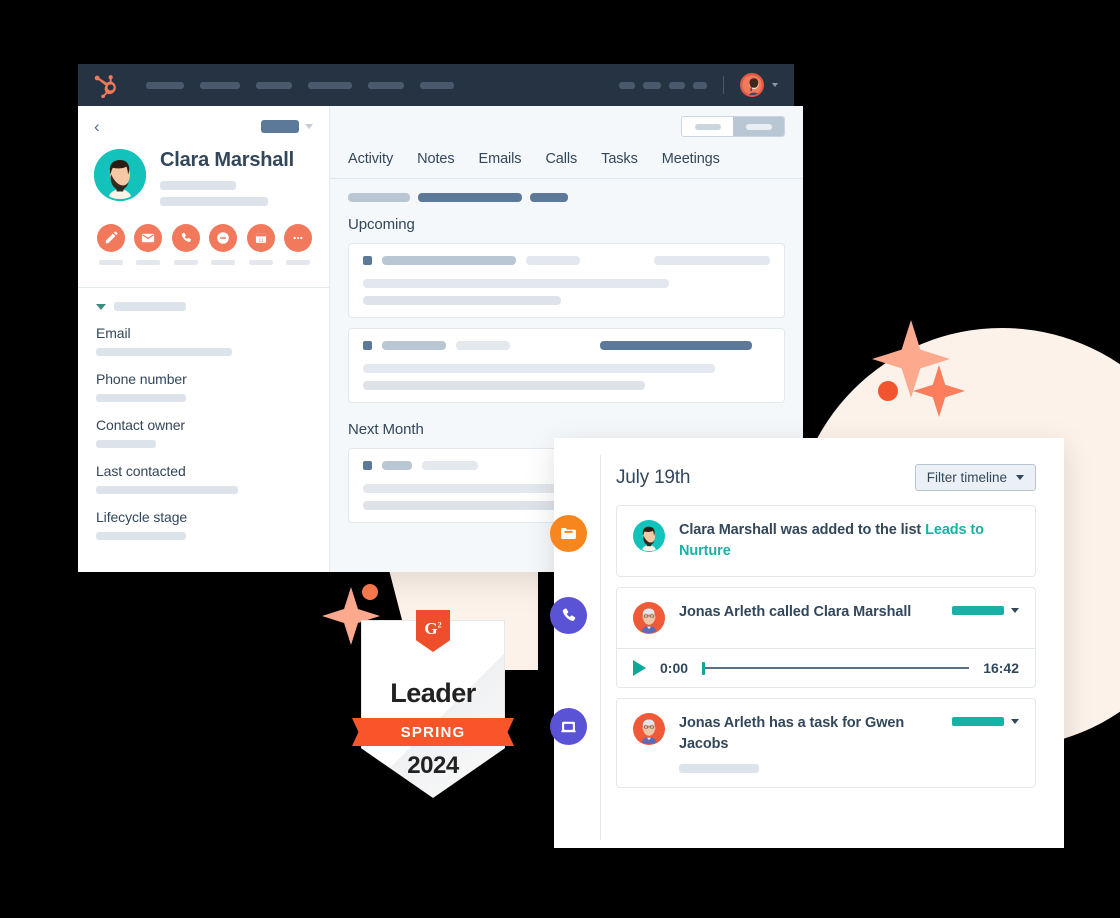 This screenshot has width=1120, height=918. I want to click on properties-section-header, so click(203, 306).